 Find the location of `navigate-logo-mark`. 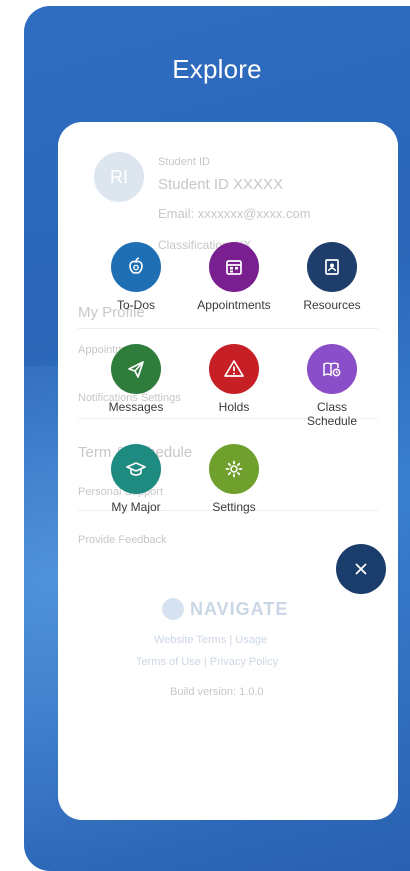

navigate-logo-mark is located at coordinates (173, 609).